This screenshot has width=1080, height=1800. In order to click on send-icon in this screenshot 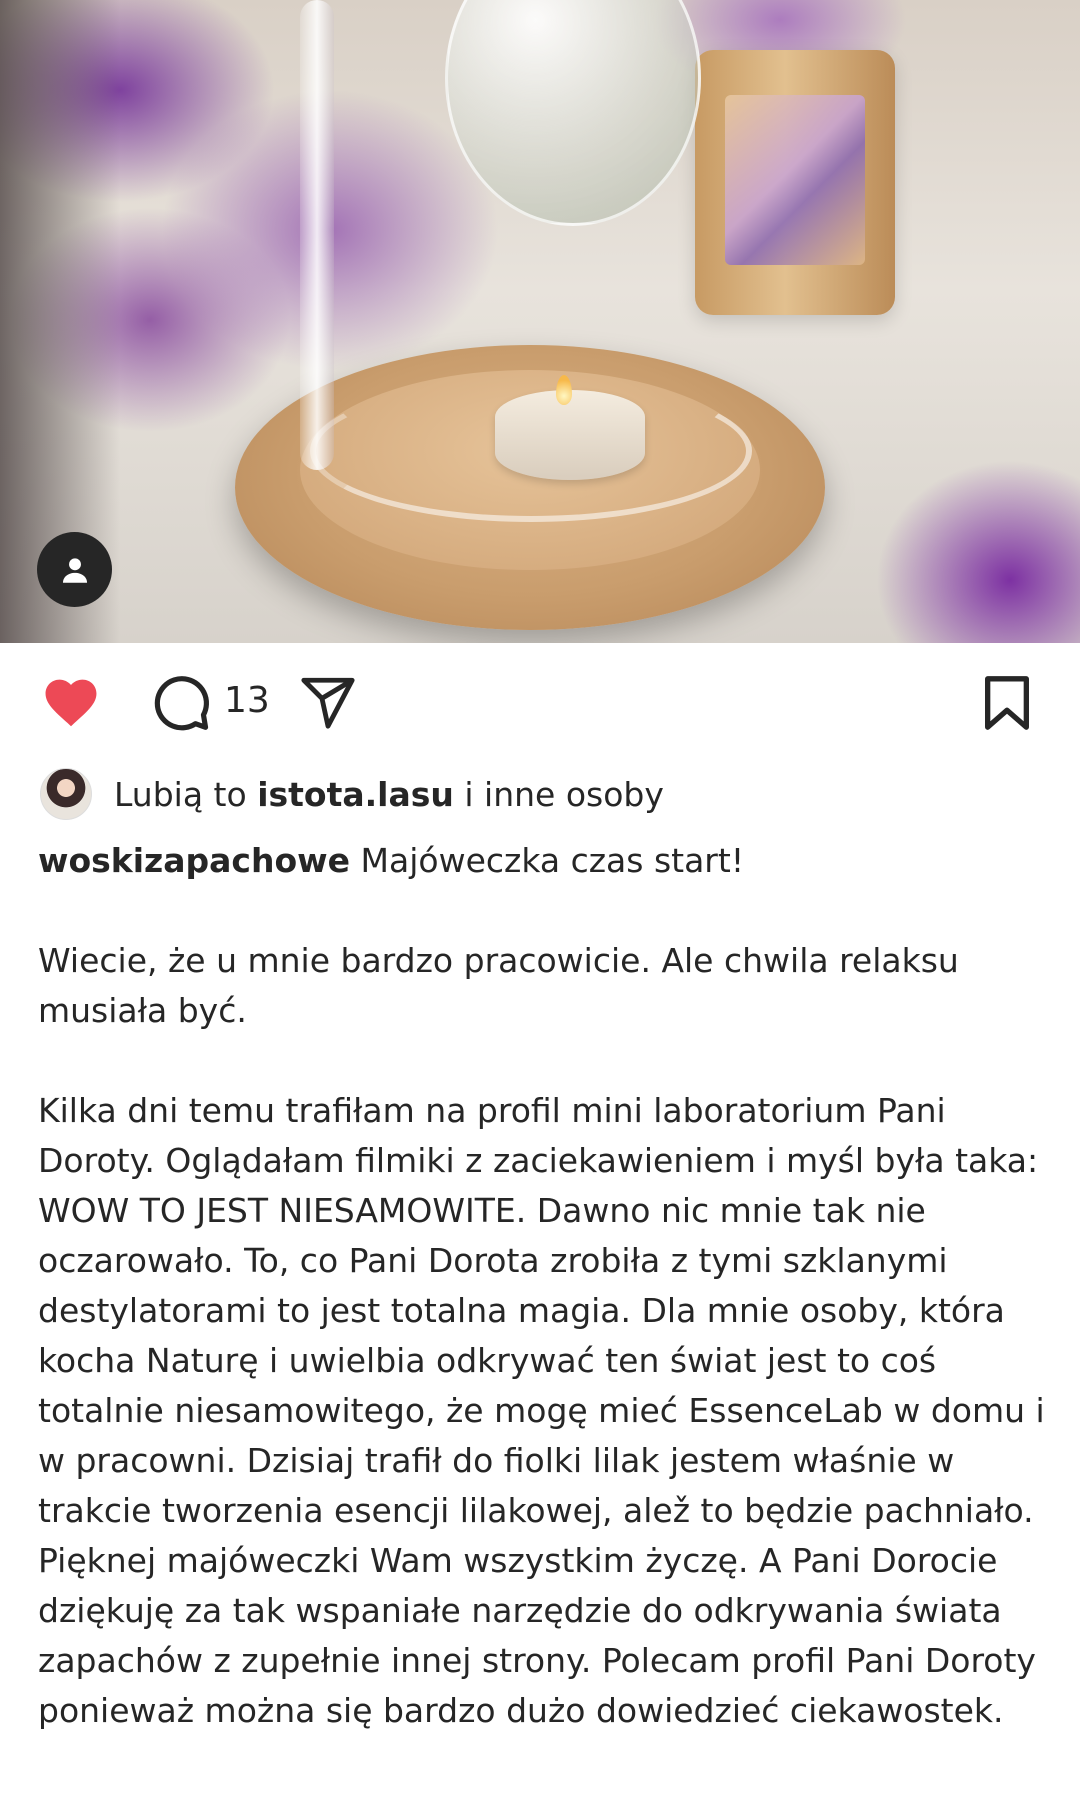, I will do `click(328, 703)`.